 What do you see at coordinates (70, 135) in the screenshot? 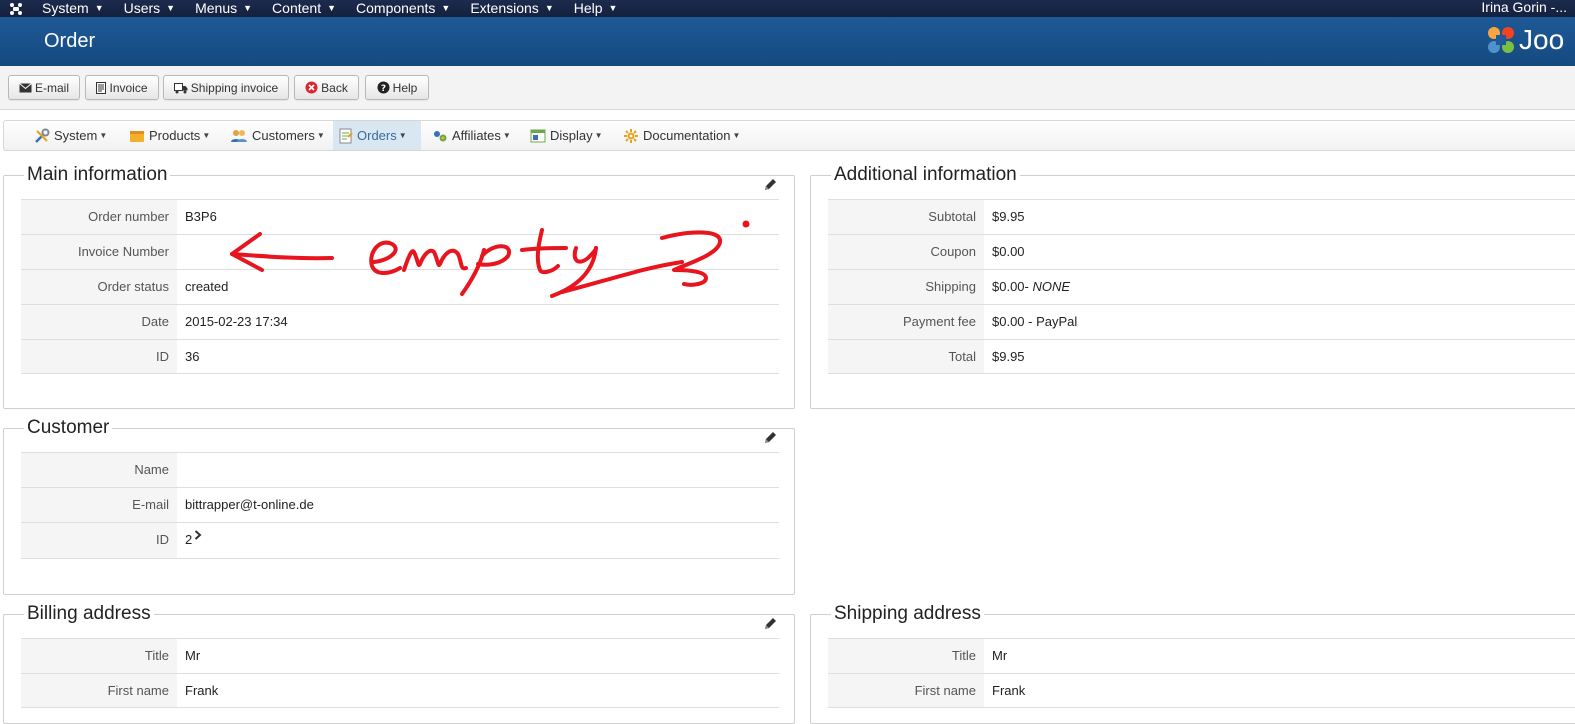
I see `menu-system: System ▼` at bounding box center [70, 135].